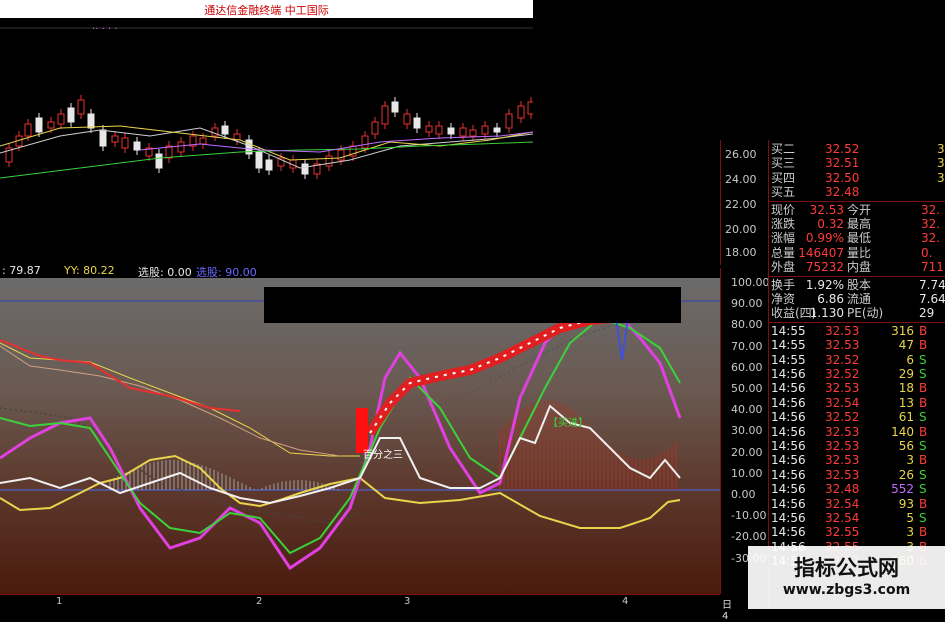 The image size is (945, 622). Describe the element at coordinates (842, 374) in the screenshot. I see `tick-price: 32.52` at that location.